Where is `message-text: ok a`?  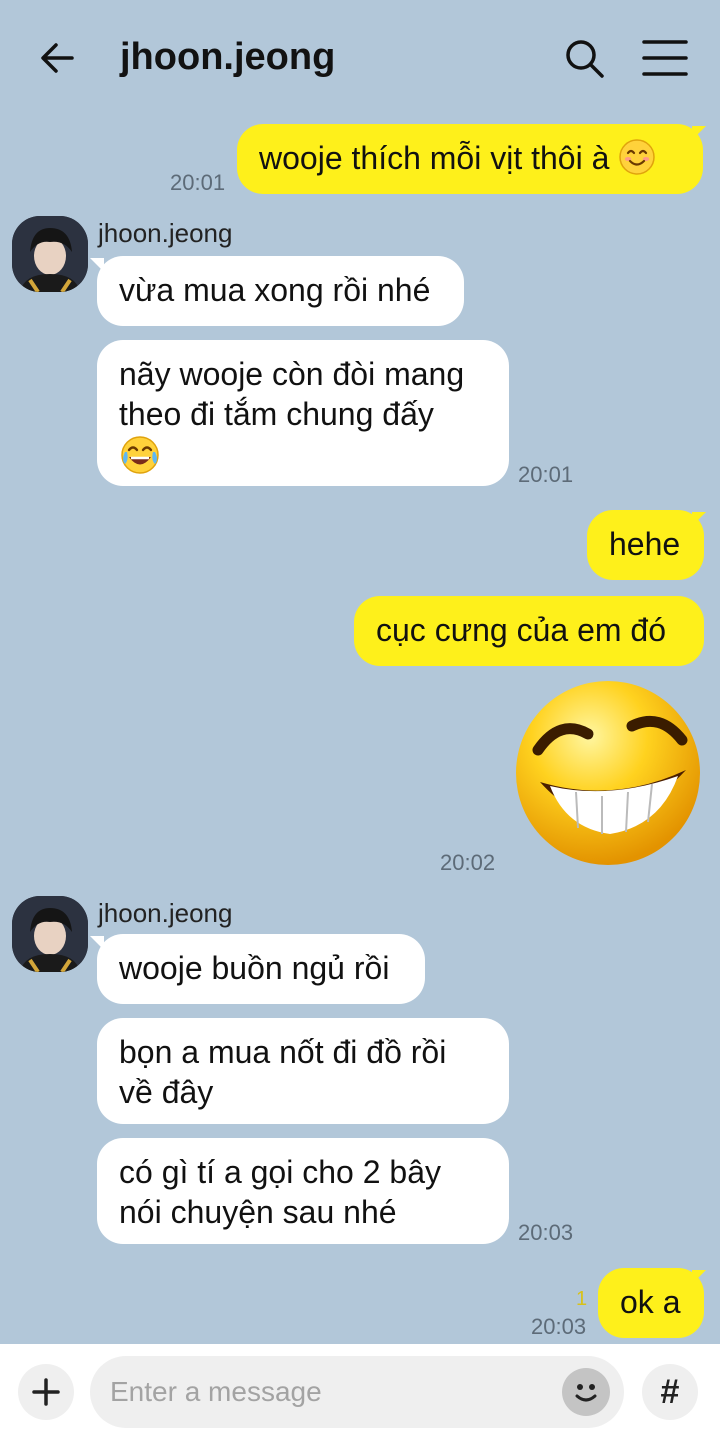 message-text: ok a is located at coordinates (650, 1302).